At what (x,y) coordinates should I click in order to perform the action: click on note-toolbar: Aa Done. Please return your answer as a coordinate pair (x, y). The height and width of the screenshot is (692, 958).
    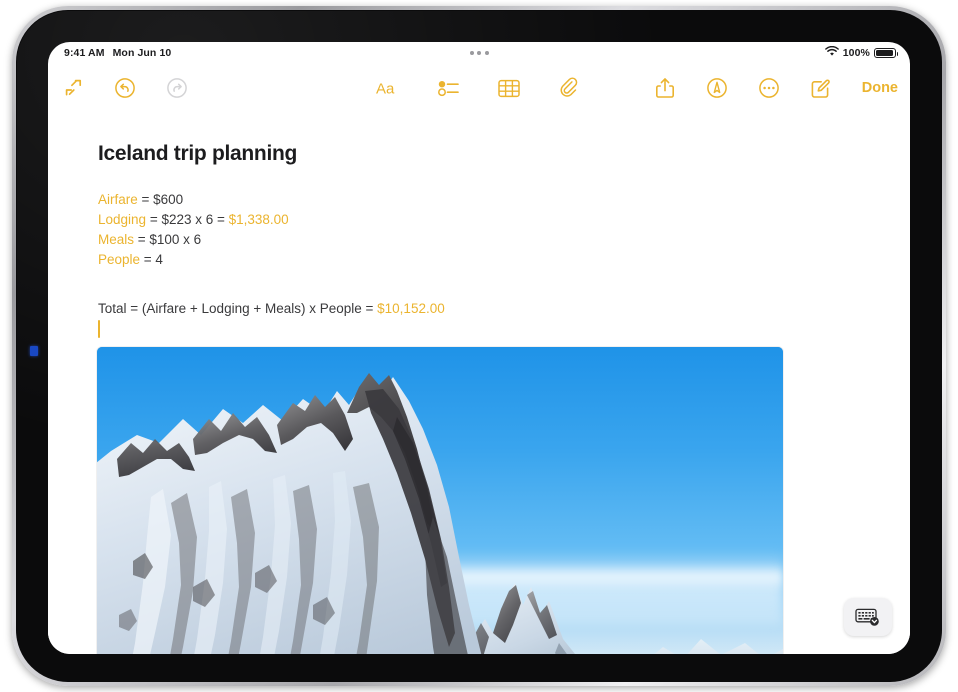
    Looking at the image, I should click on (479, 88).